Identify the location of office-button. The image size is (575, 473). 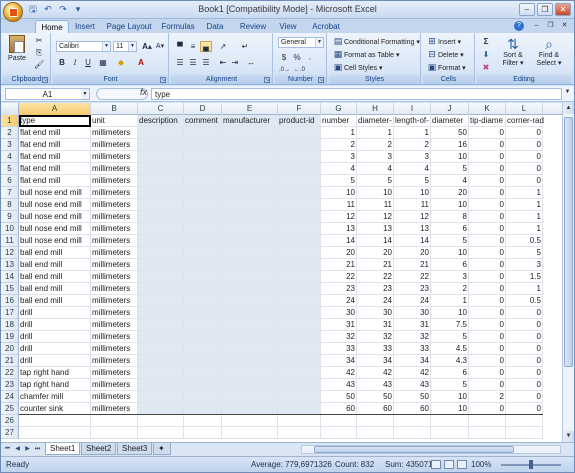
(13, 12).